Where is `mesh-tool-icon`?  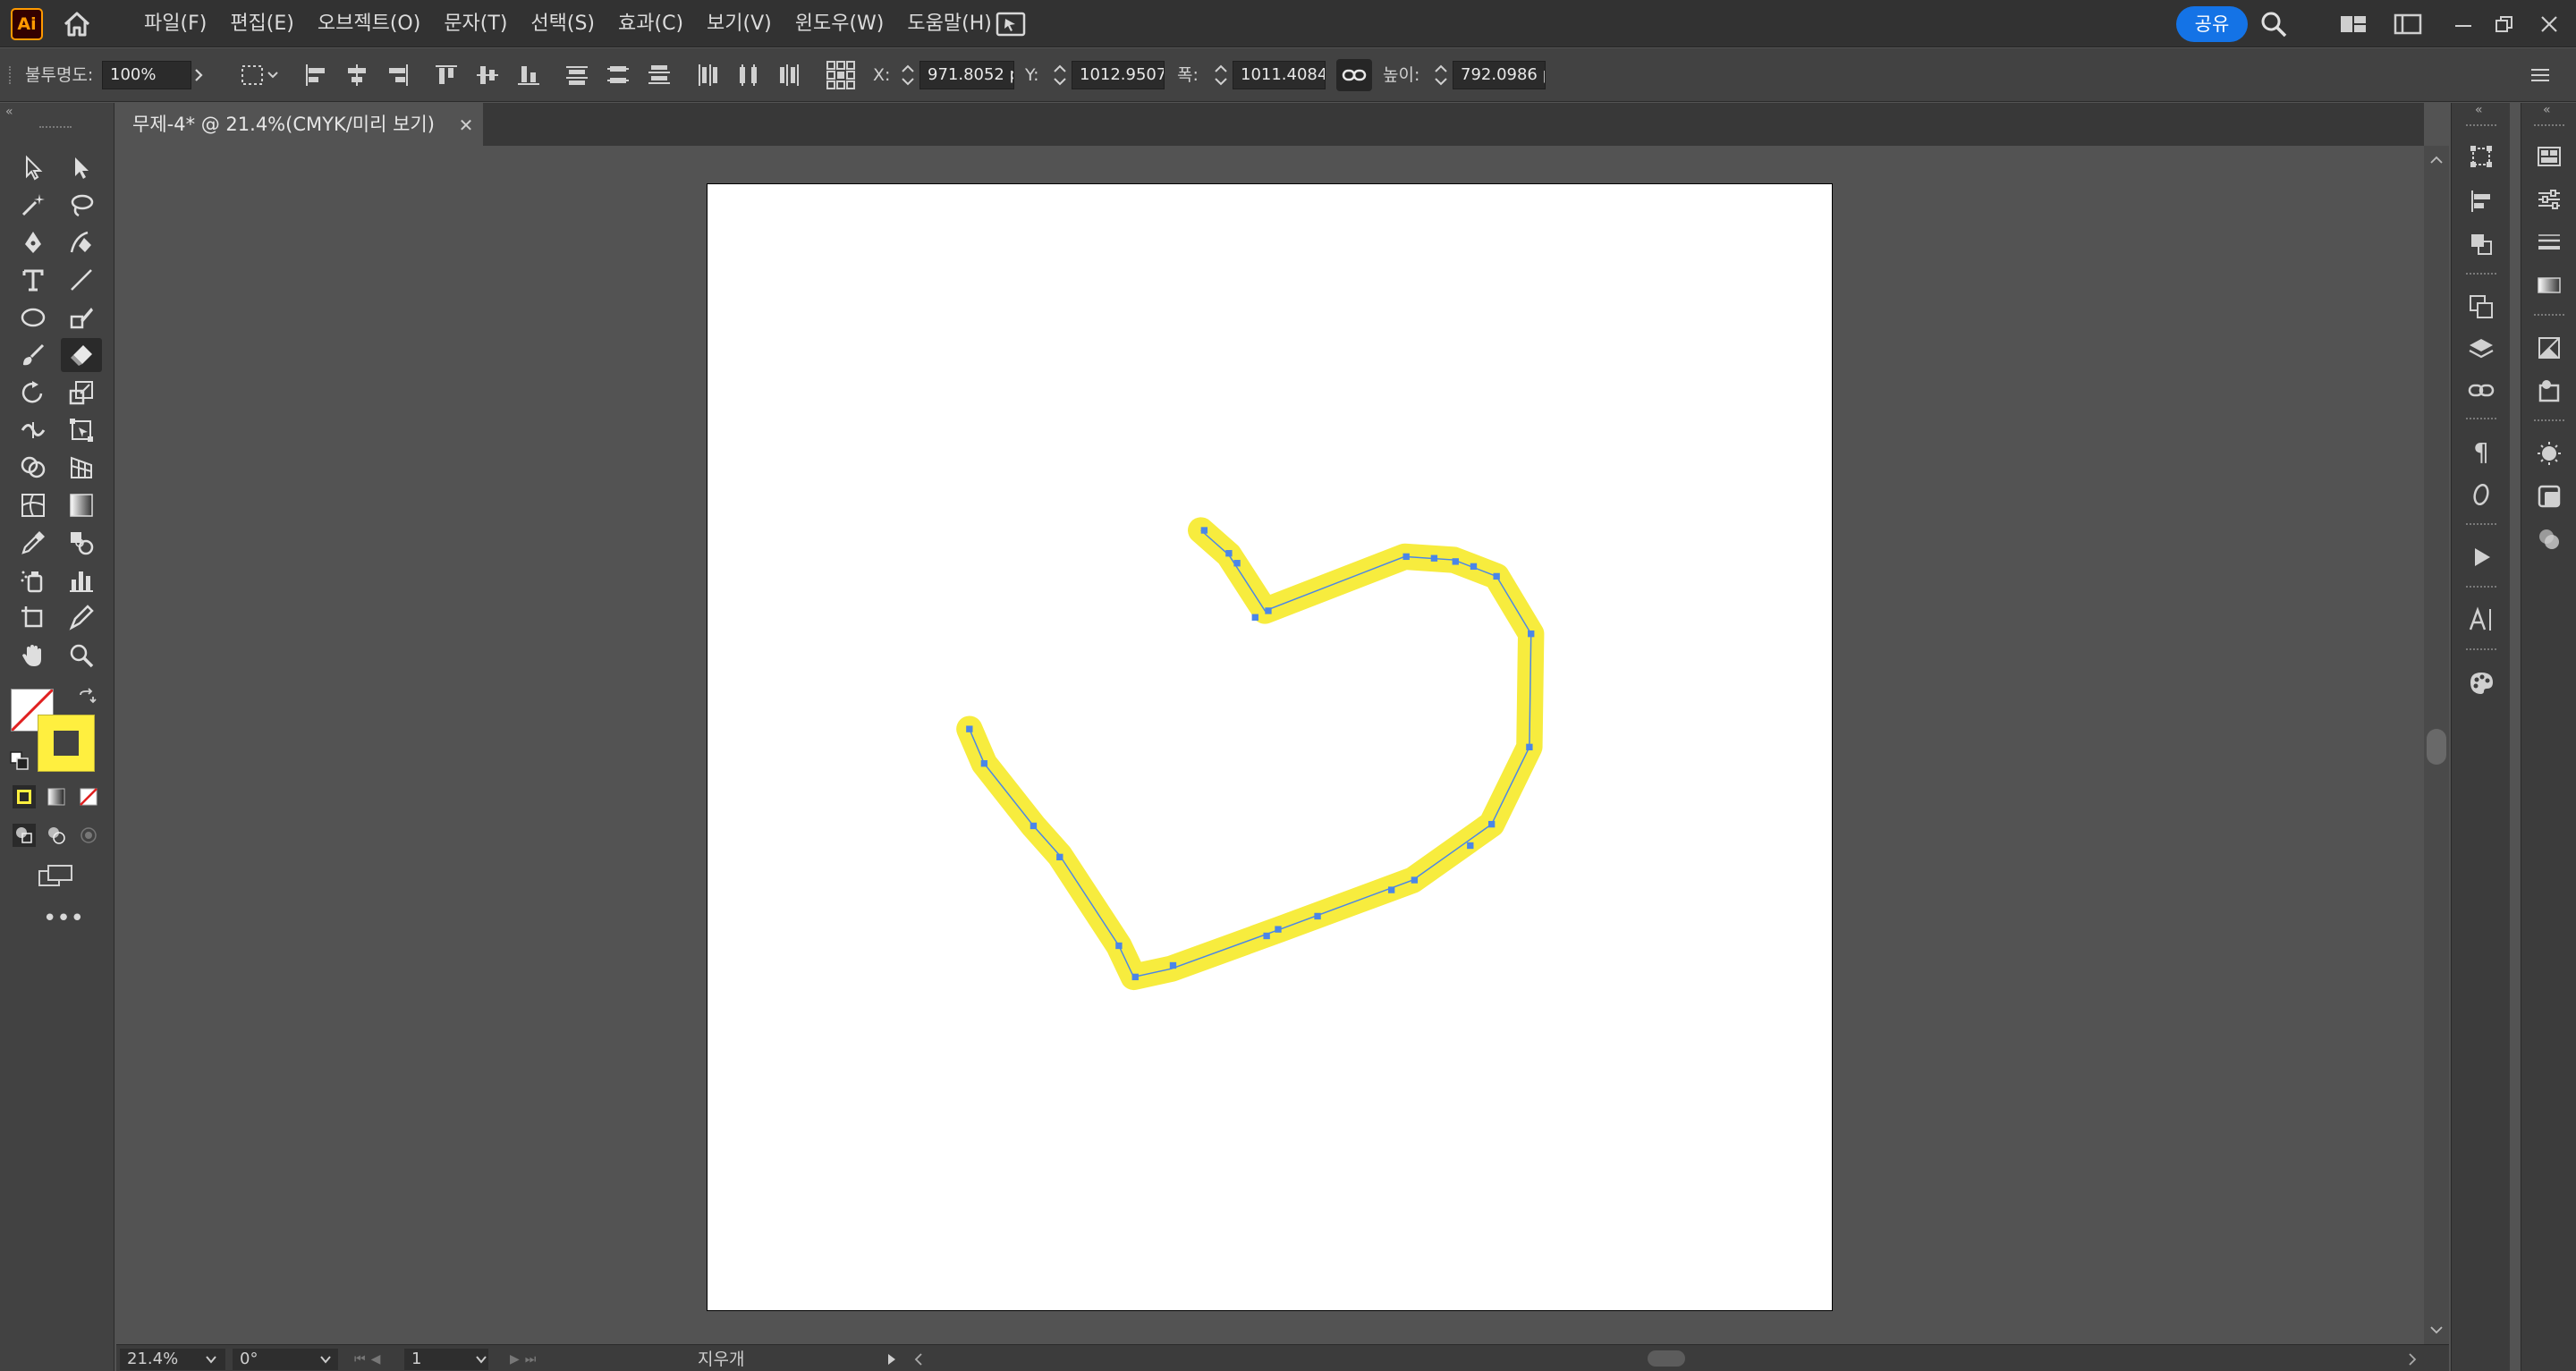 mesh-tool-icon is located at coordinates (33, 505).